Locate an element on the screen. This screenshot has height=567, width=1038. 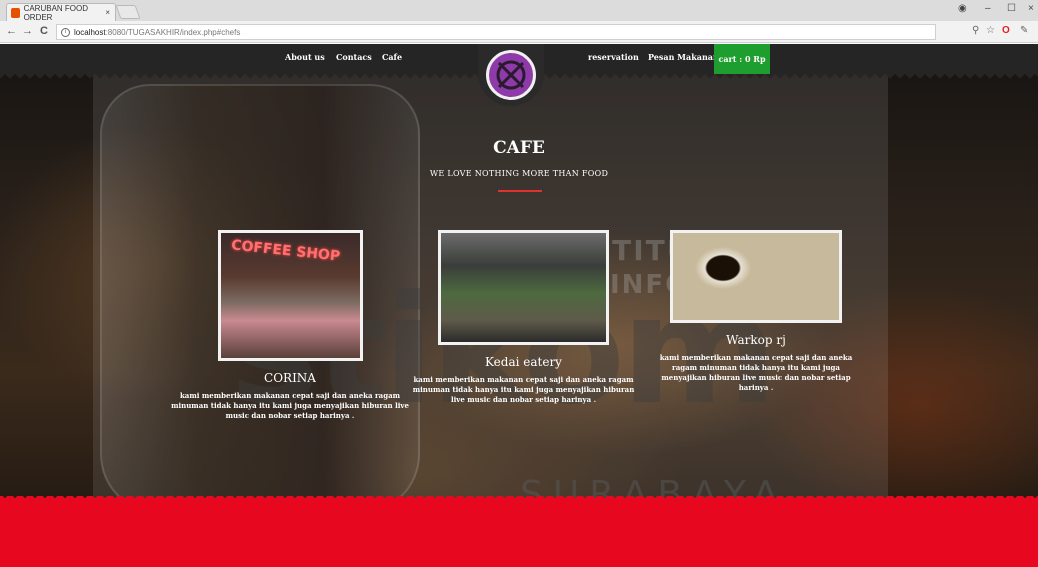
url-path: :8080/TUGASAKHIR/index.php#chefs is located at coordinates (173, 32).